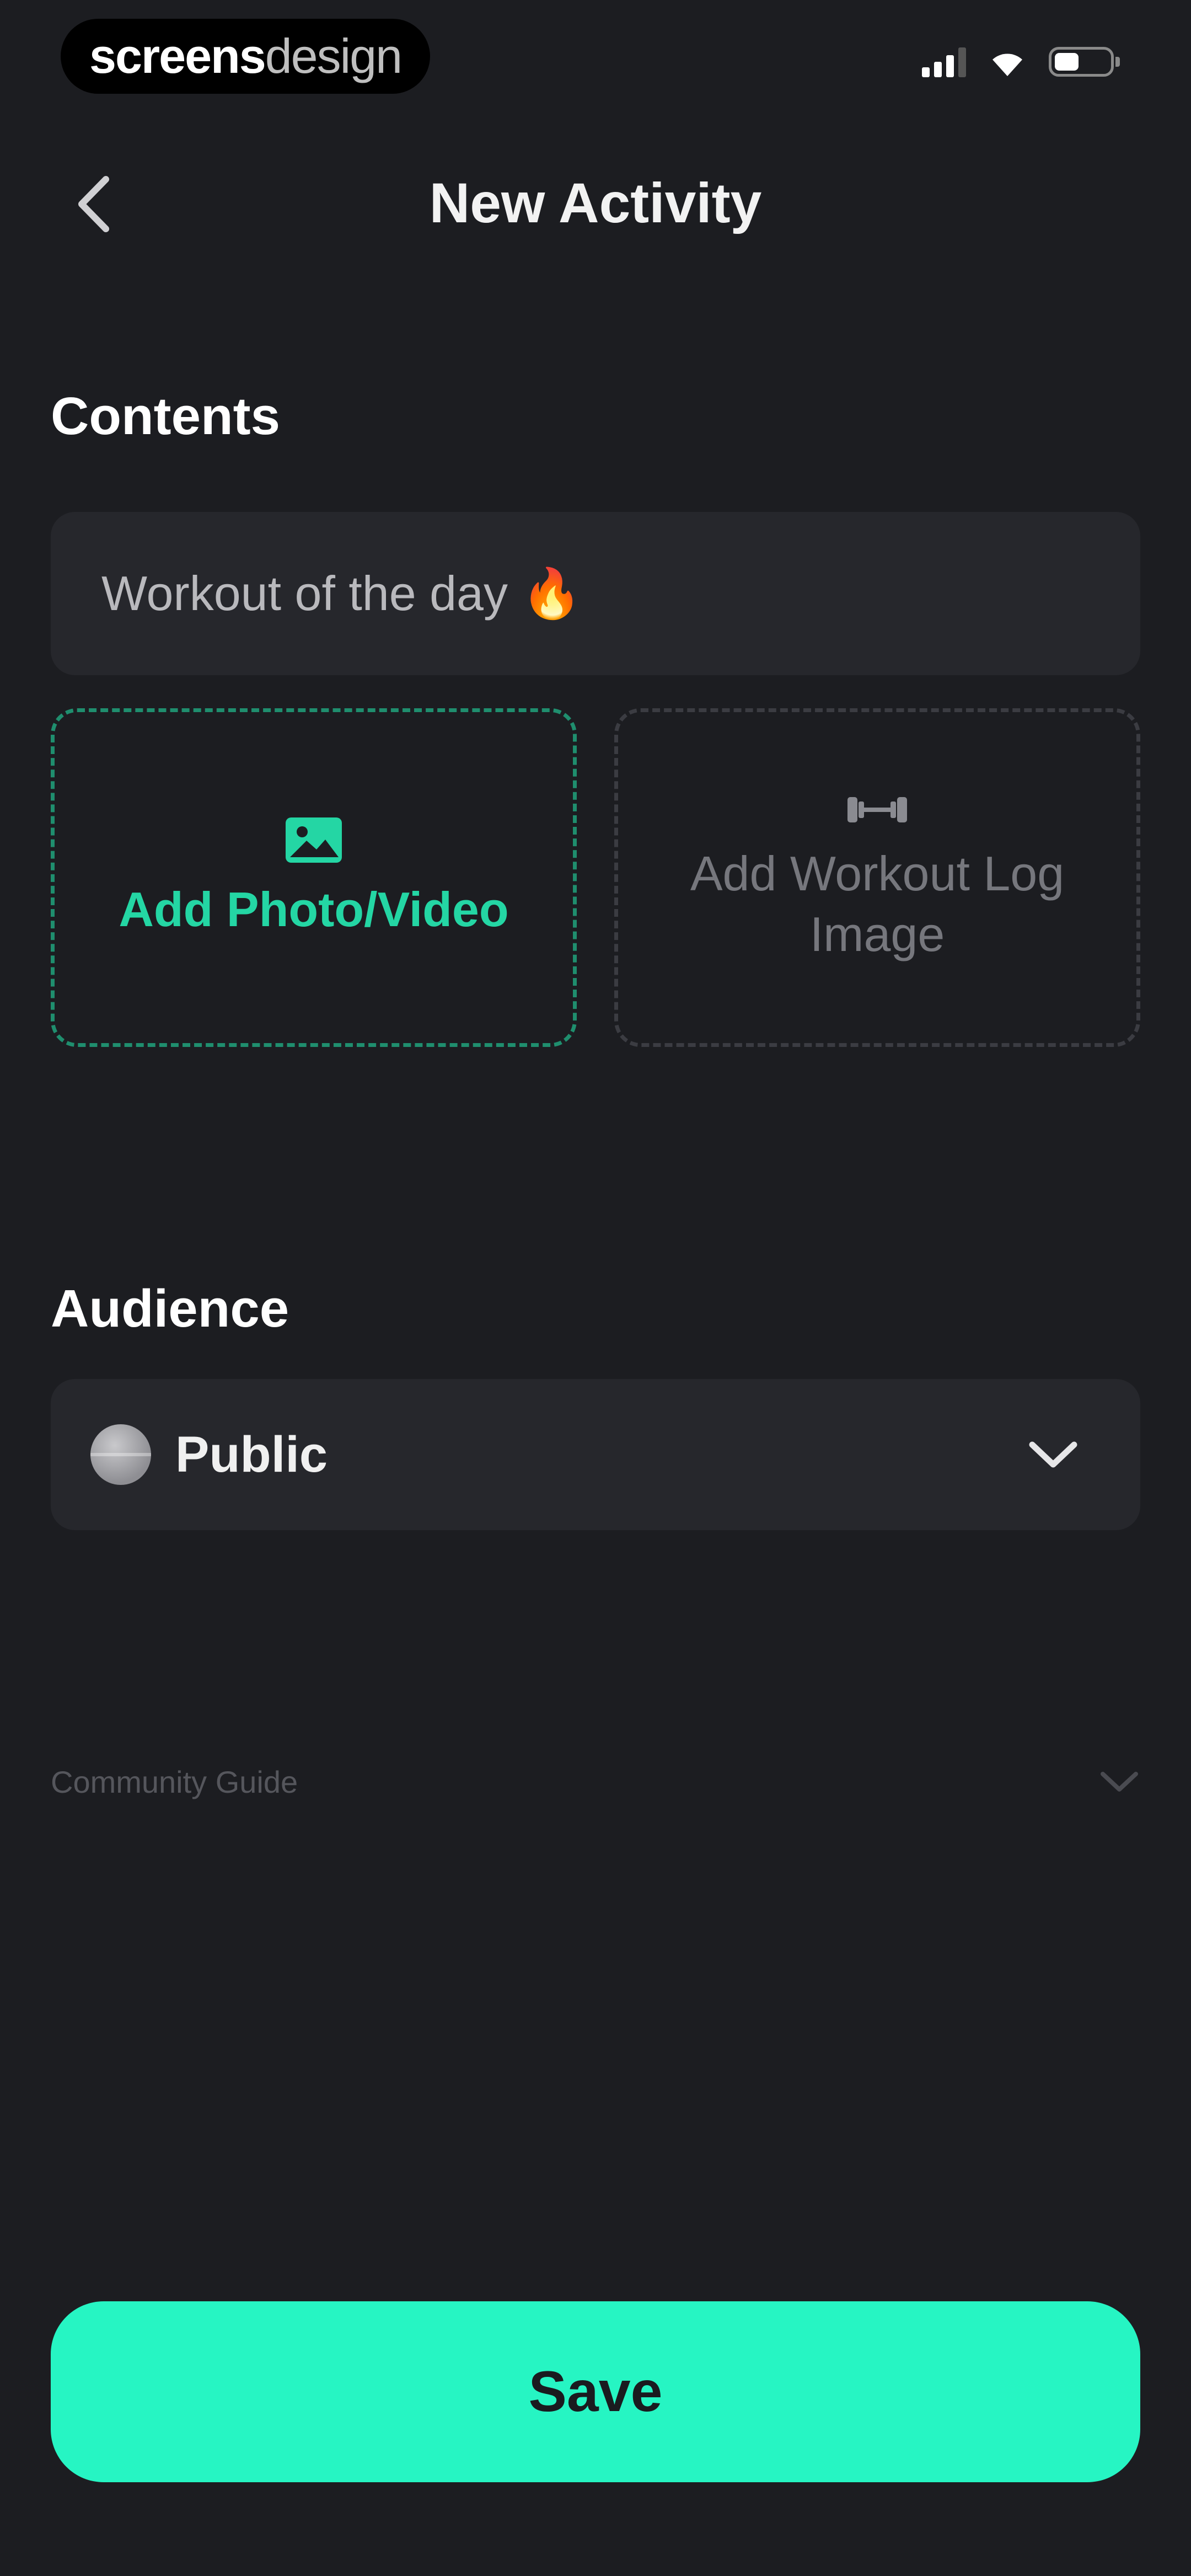  I want to click on image-icon, so click(314, 840).